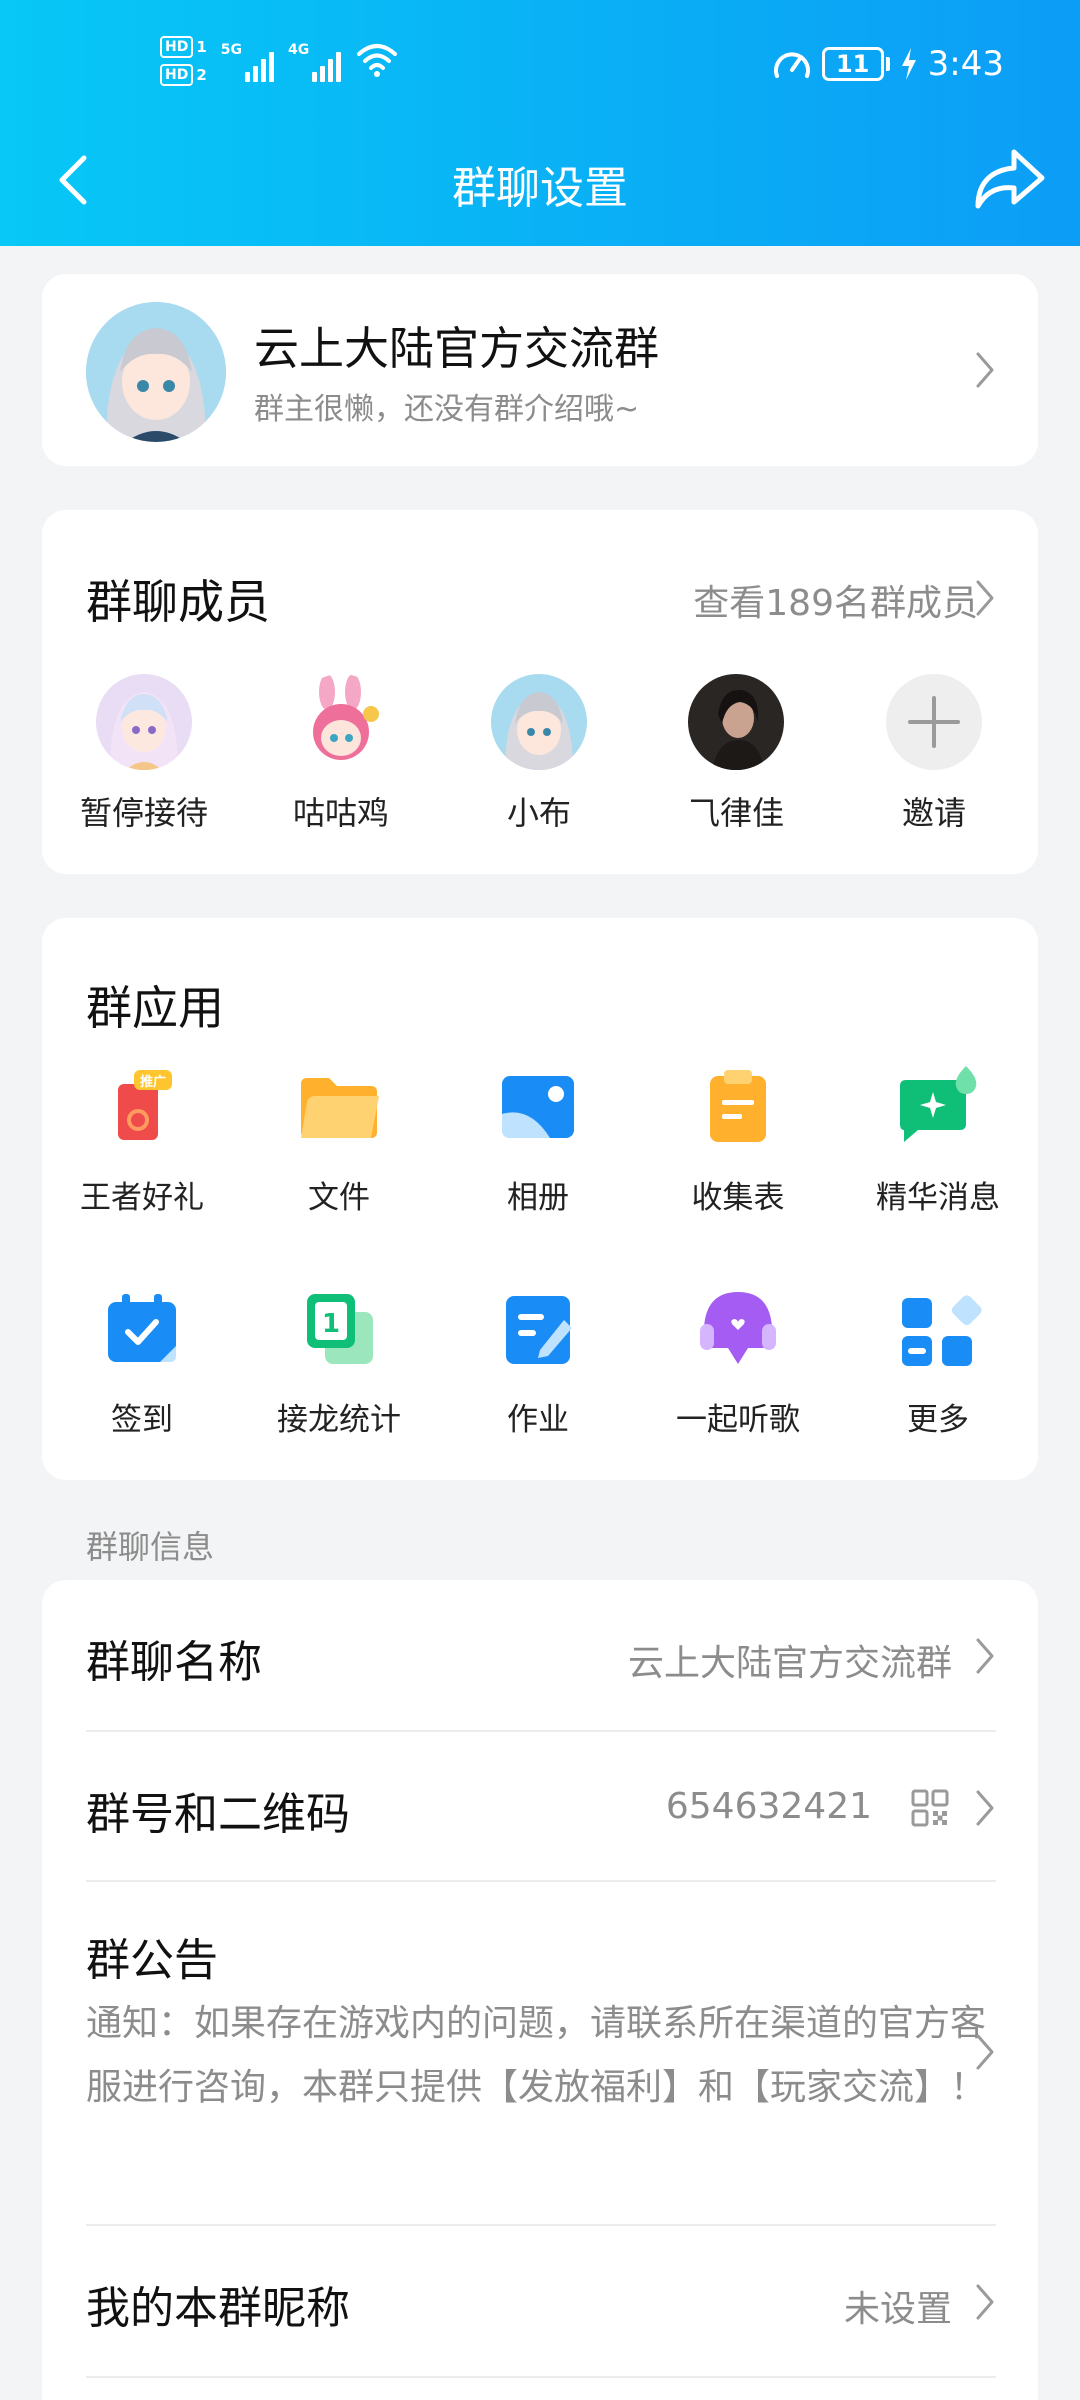  I want to click on app-label: 作业, so click(538, 1420).